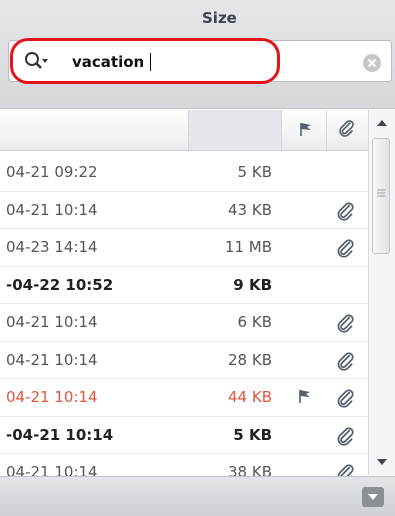 The width and height of the screenshot is (395, 516). Describe the element at coordinates (150, 62) in the screenshot. I see `text-cursor` at that location.